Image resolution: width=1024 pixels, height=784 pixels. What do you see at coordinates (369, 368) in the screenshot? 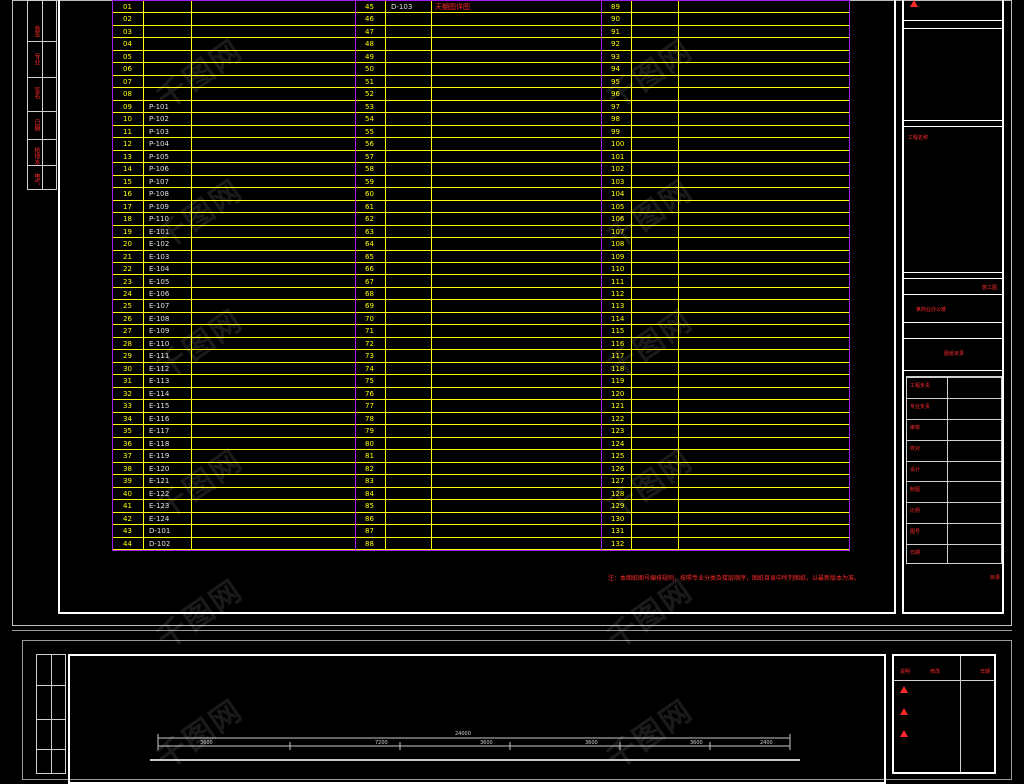
I see `table-cell: 74` at bounding box center [369, 368].